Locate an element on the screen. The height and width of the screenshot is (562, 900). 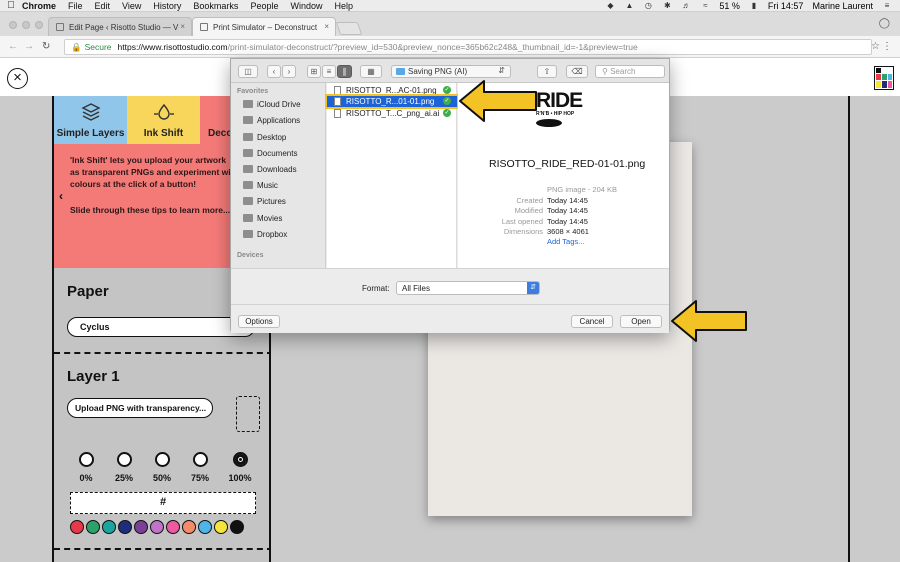
tab-print-simulator: Print Simulator – Deconstruct × is located at coordinates (264, 26).